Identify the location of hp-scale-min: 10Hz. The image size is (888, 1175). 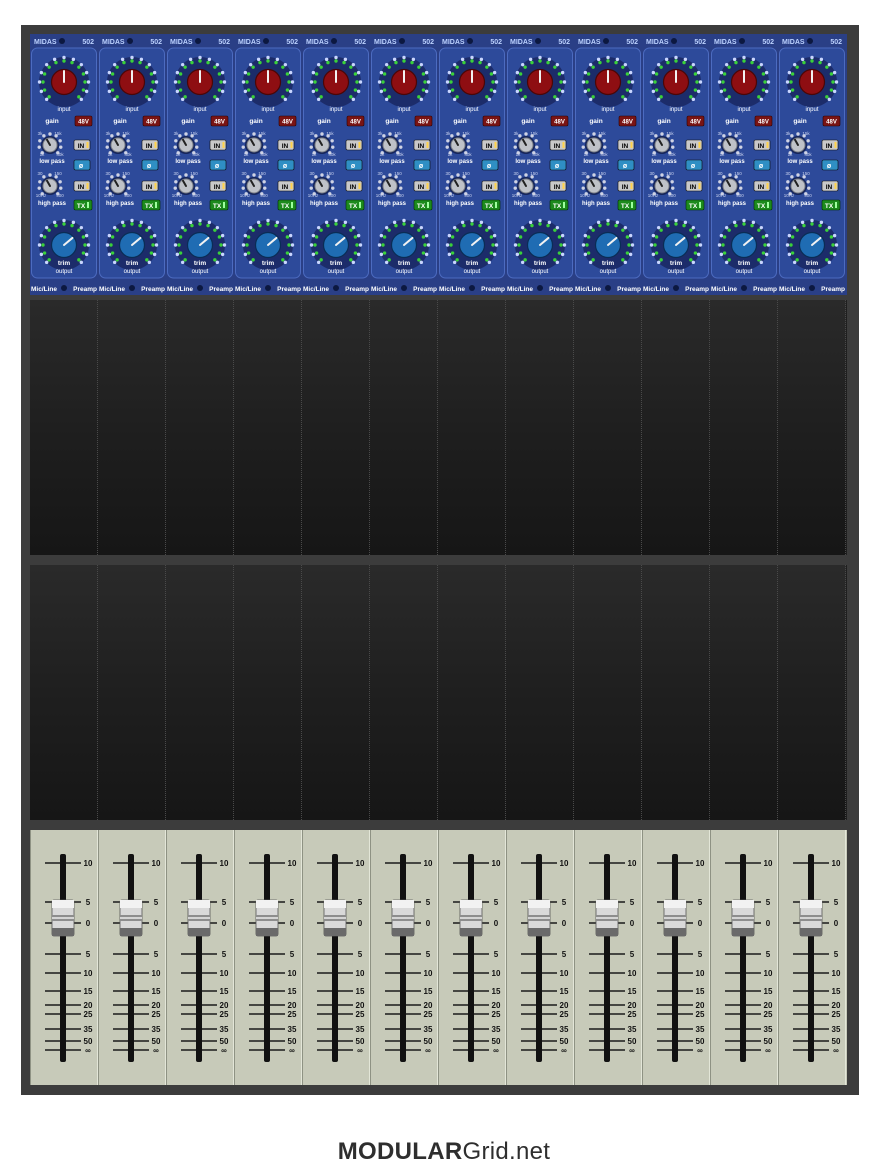
(381, 195).